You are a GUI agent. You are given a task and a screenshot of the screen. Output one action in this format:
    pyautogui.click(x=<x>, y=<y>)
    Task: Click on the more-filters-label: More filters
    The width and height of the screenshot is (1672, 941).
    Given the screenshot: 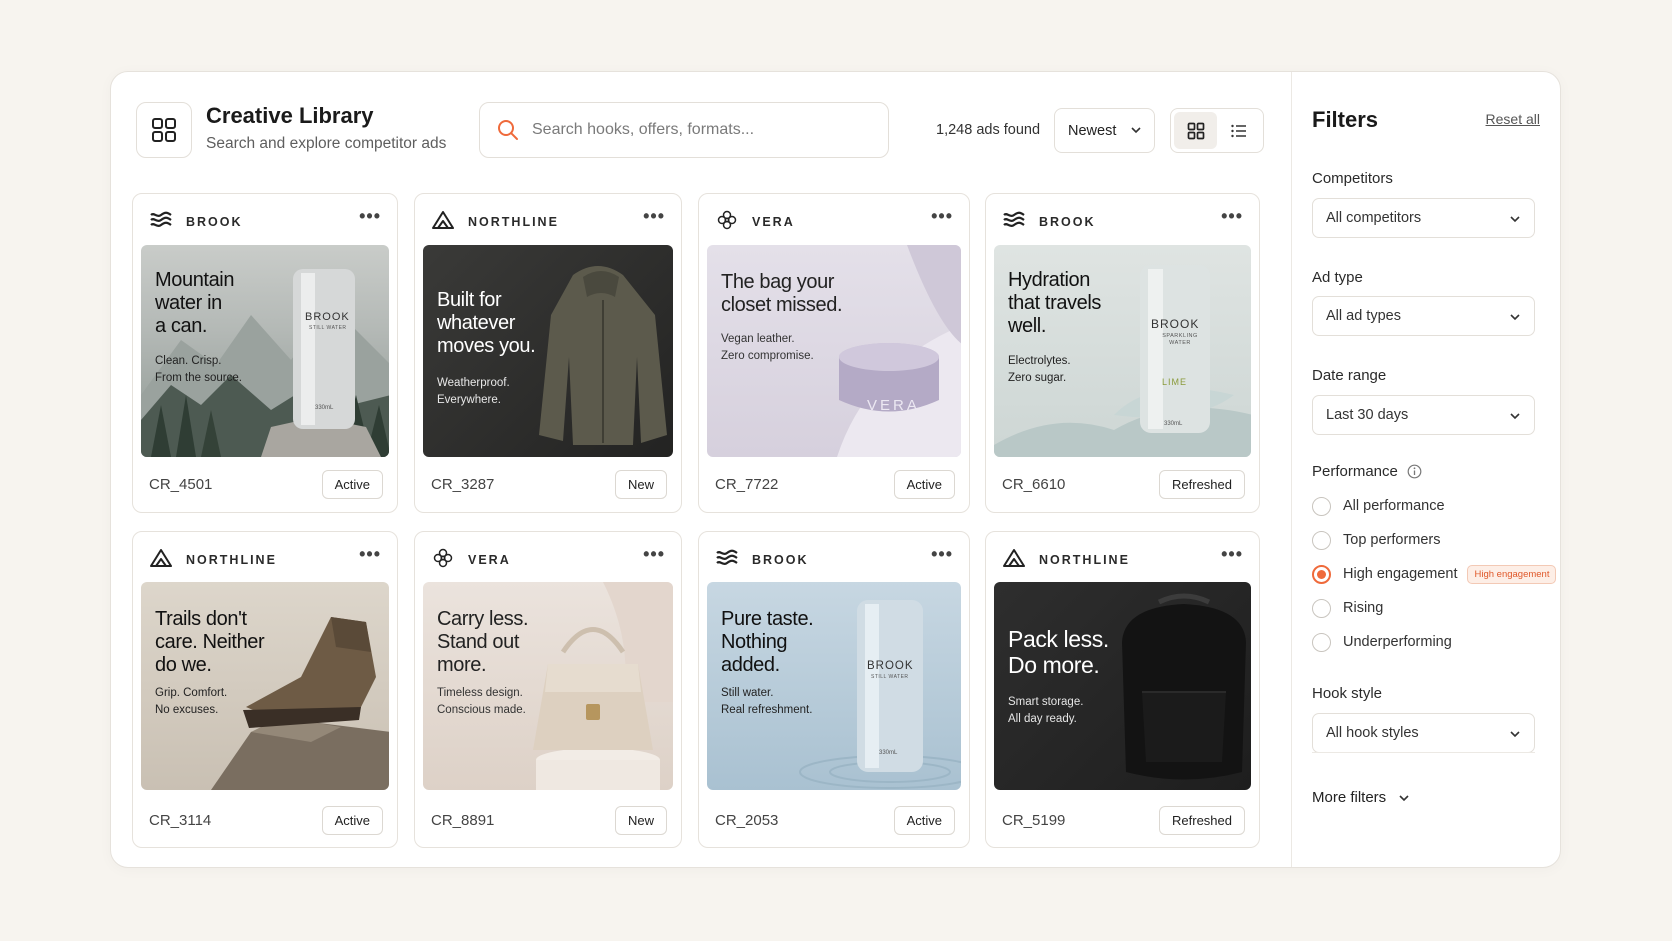 What is the action you would take?
    pyautogui.click(x=1349, y=797)
    